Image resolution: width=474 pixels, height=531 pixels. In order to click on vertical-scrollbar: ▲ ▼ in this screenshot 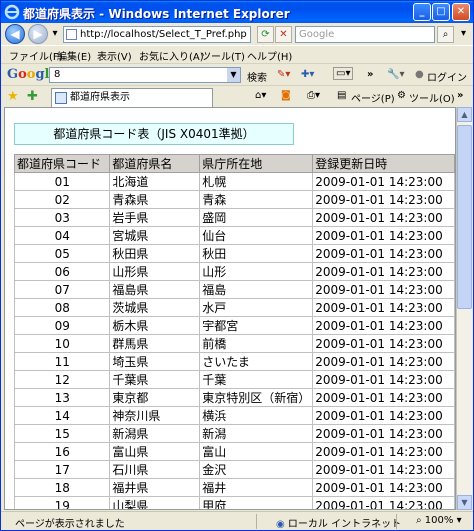, I will do `click(464, 308)`.